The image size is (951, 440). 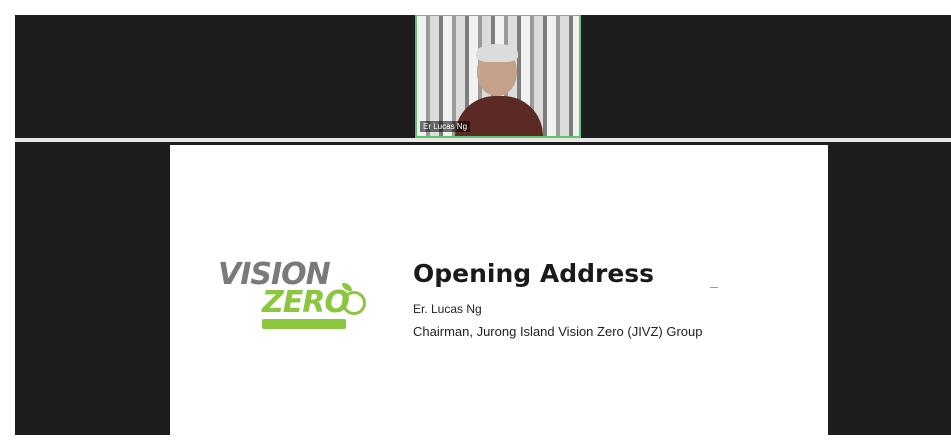 I want to click on slide-title: Opening Address, so click(x=534, y=273).